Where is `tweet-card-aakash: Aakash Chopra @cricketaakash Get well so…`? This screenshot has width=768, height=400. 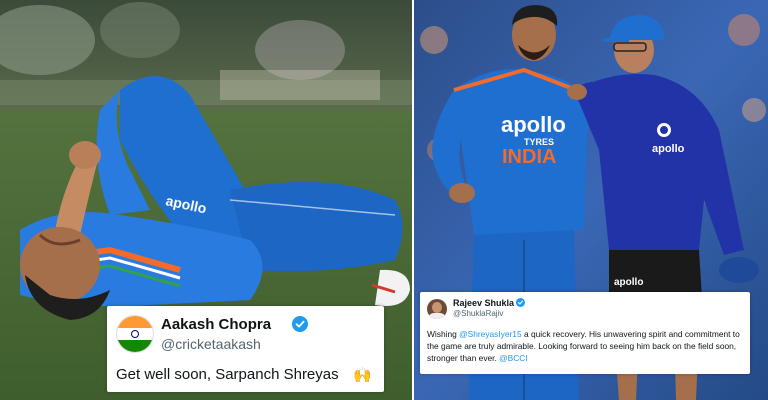 tweet-card-aakash: Aakash Chopra @cricketaakash Get well so… is located at coordinates (245, 349).